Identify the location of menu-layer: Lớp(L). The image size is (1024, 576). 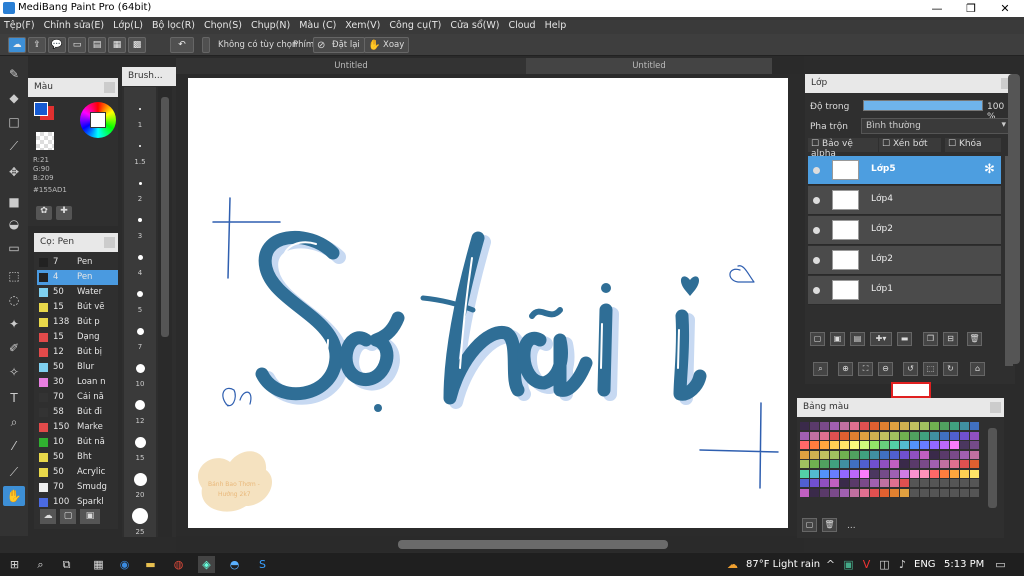
(128, 25).